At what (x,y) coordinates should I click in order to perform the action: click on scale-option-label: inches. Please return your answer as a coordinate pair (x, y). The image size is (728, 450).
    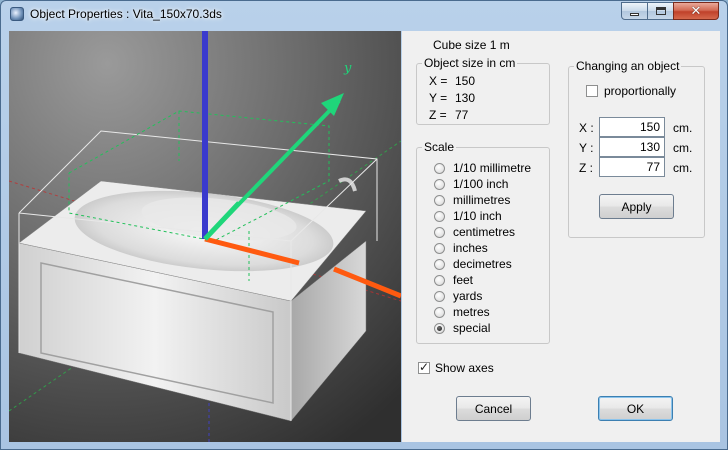
    Looking at the image, I should click on (470, 248).